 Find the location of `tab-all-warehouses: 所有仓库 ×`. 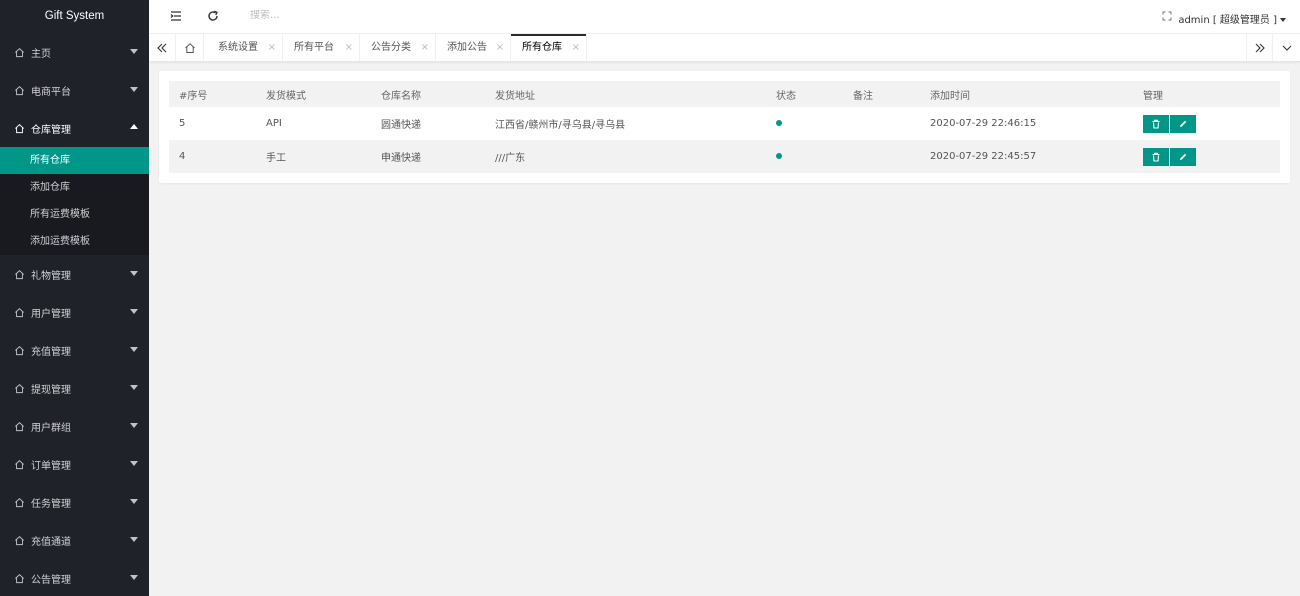

tab-all-warehouses: 所有仓库 × is located at coordinates (549, 47).